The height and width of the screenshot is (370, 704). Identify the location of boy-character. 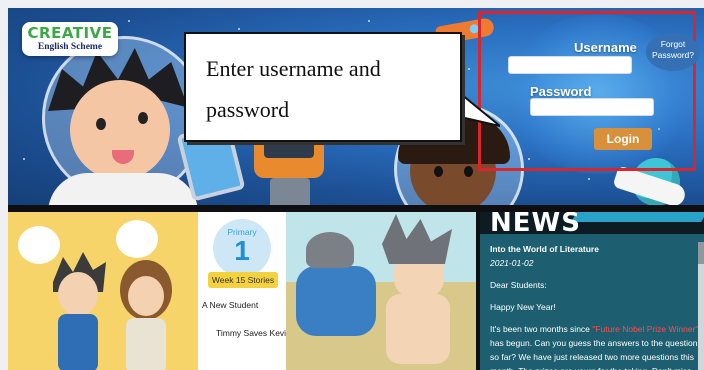
(79, 311).